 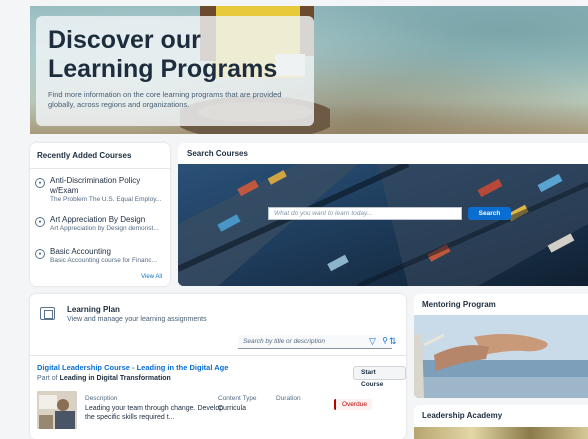 What do you see at coordinates (284, 341) in the screenshot?
I see `plan-search-placeholder: Search by title or description` at bounding box center [284, 341].